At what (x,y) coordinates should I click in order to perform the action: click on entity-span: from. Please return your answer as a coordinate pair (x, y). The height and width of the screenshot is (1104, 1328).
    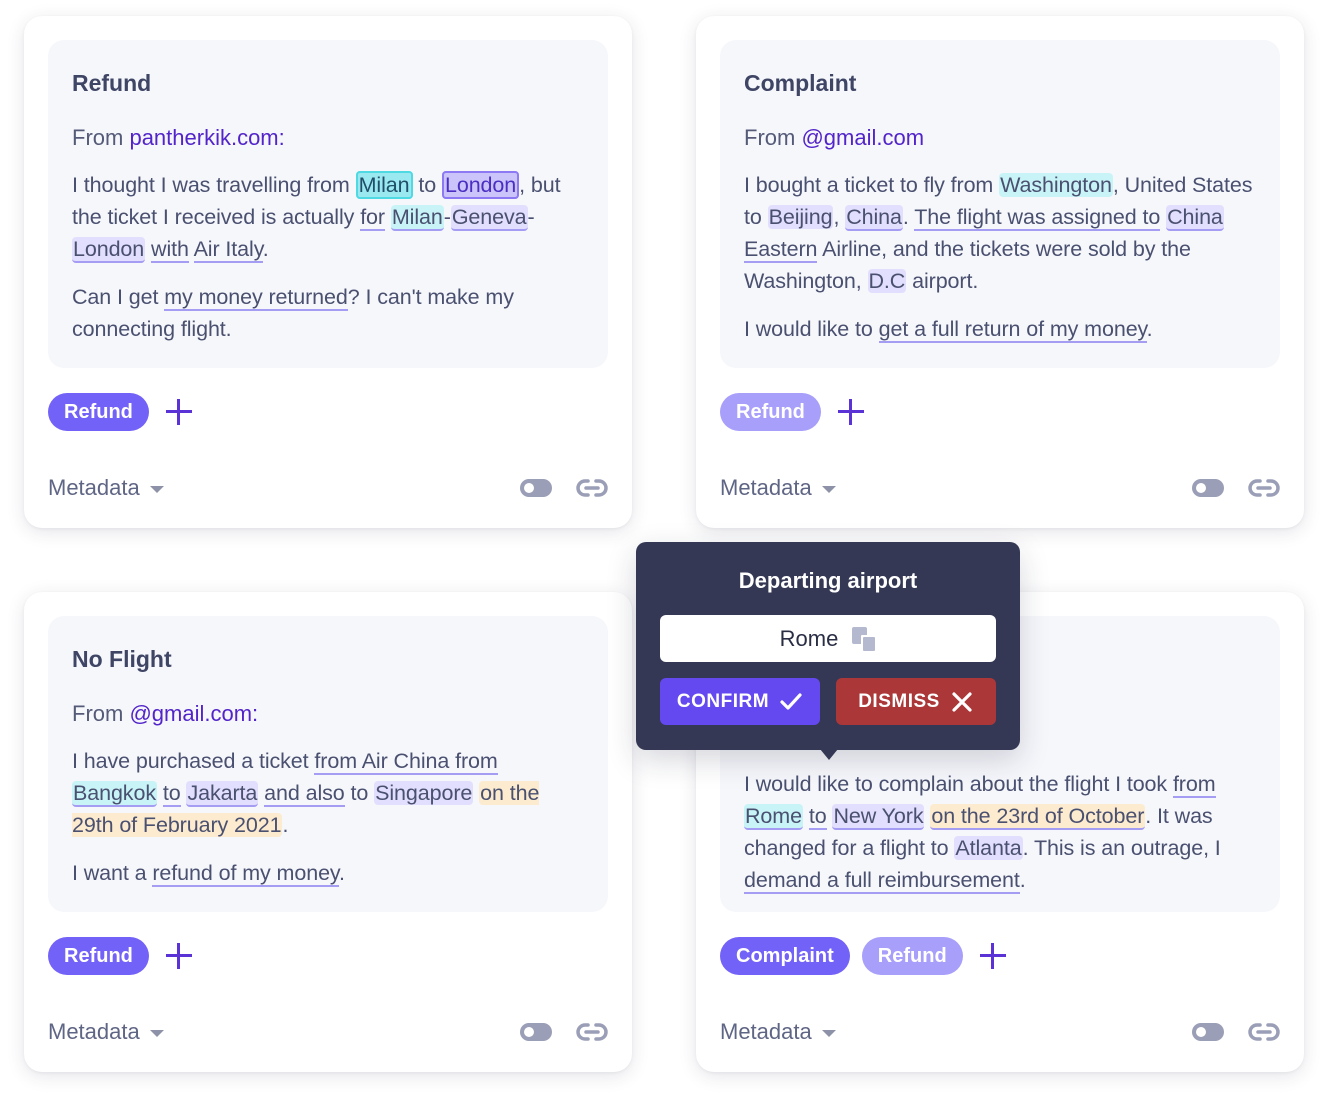
    Looking at the image, I should click on (1194, 785).